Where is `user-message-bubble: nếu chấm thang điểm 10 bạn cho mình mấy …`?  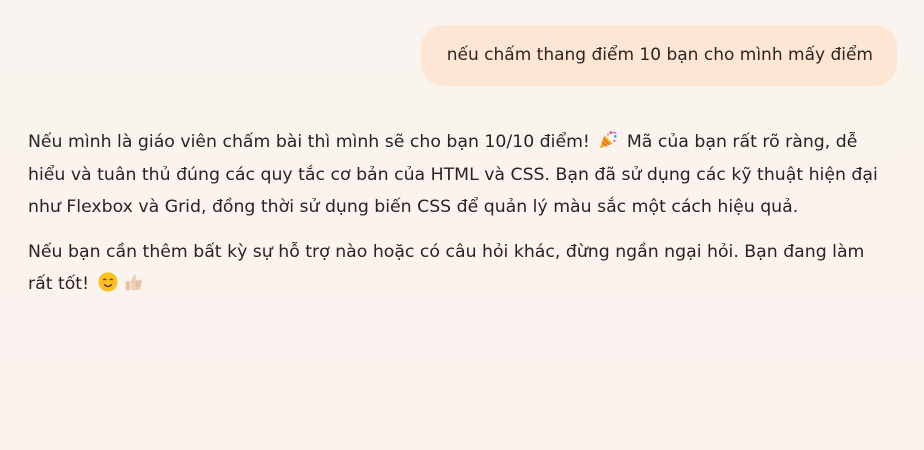
user-message-bubble: nếu chấm thang điểm 10 bạn cho mình mấy … is located at coordinates (658, 55).